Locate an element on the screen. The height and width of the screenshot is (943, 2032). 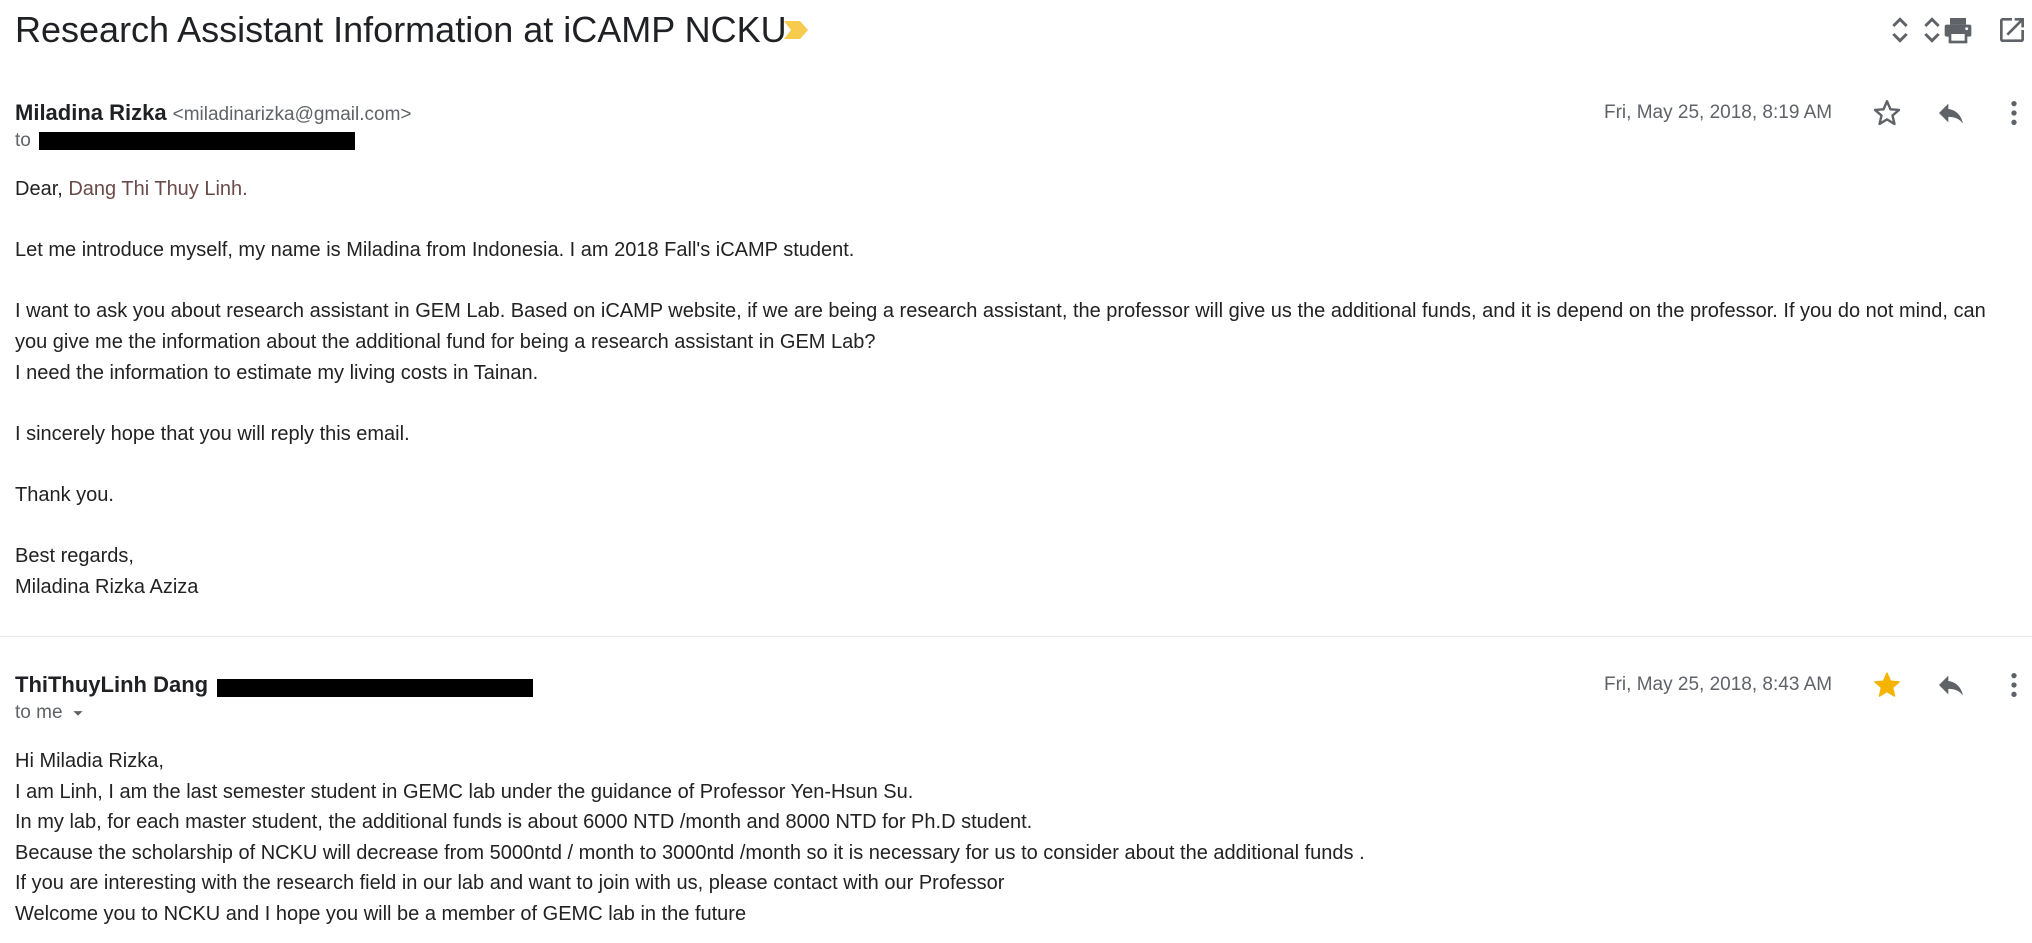
greeting-name: Dang Thi Thuy Linh. is located at coordinates (158, 189).